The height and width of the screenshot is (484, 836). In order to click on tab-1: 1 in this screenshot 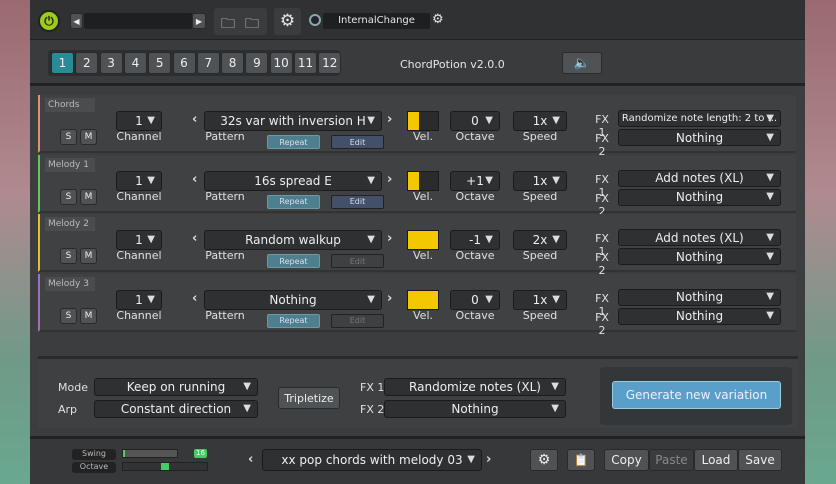, I will do `click(62, 63)`.